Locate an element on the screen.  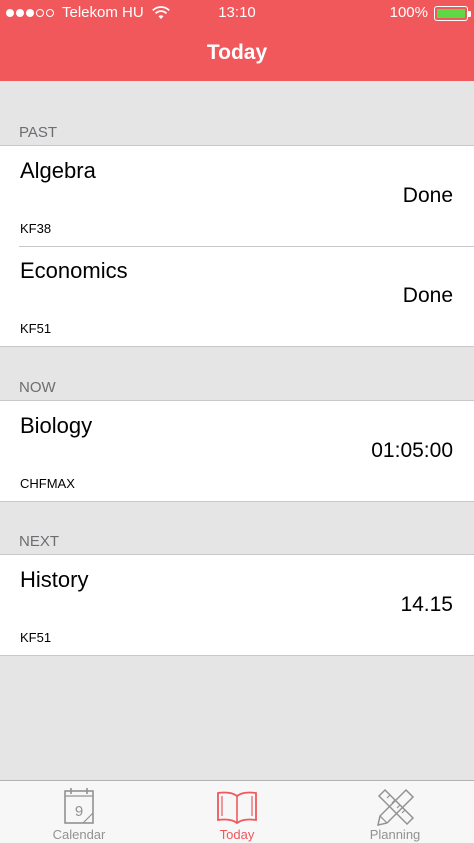
class-row-algebra: Algebra Done KF38 is located at coordinates (237, 196).